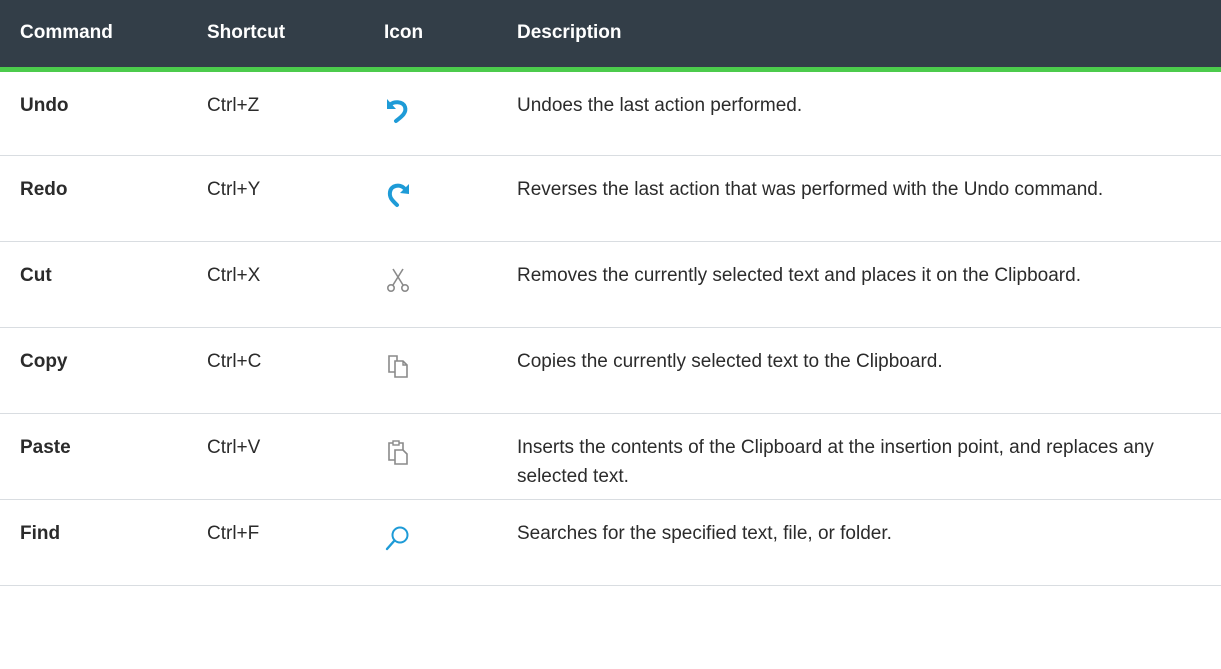  What do you see at coordinates (398, 366) in the screenshot?
I see `copy-icon` at bounding box center [398, 366].